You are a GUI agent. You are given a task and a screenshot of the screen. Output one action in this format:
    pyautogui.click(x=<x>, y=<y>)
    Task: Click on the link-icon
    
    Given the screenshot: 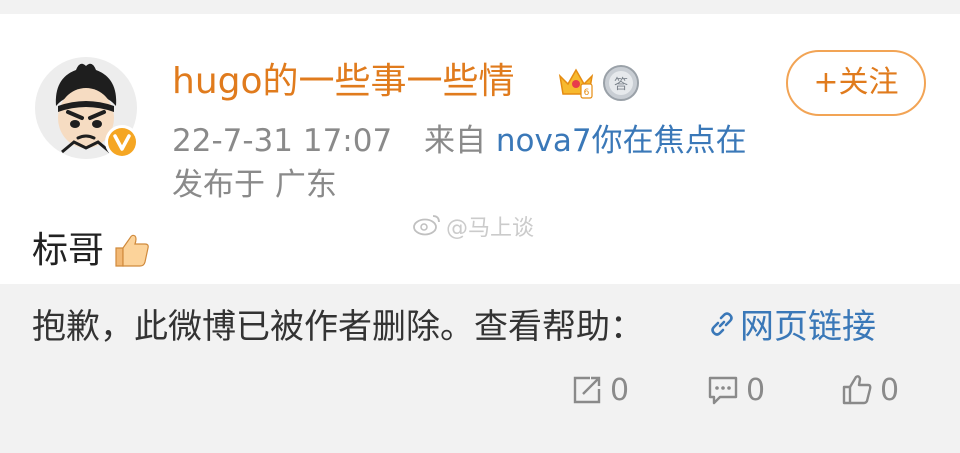 What is the action you would take?
    pyautogui.click(x=722, y=327)
    